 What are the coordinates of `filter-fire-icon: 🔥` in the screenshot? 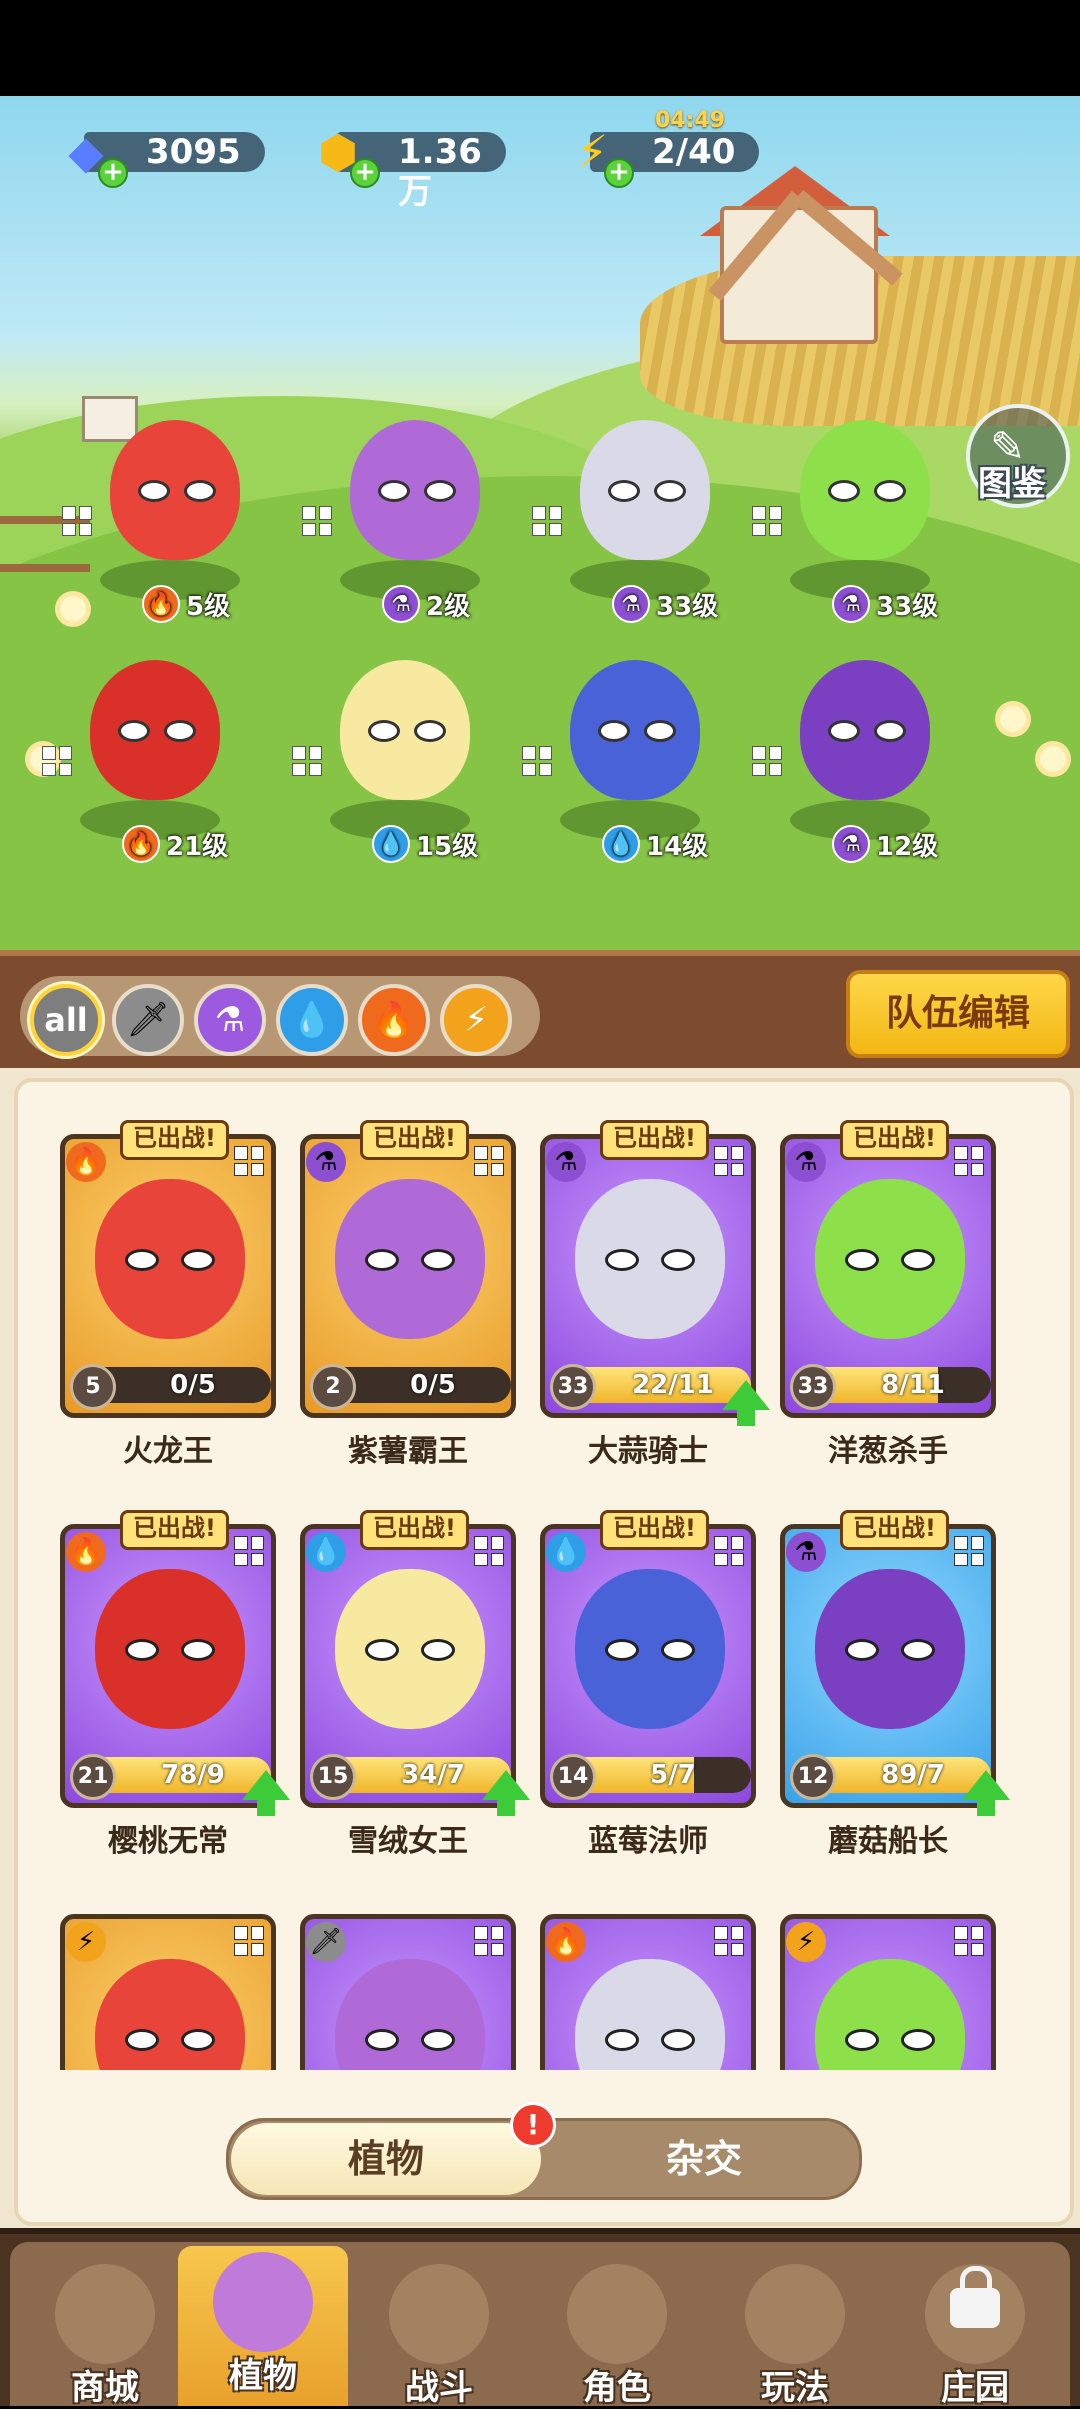 It's located at (394, 1020).